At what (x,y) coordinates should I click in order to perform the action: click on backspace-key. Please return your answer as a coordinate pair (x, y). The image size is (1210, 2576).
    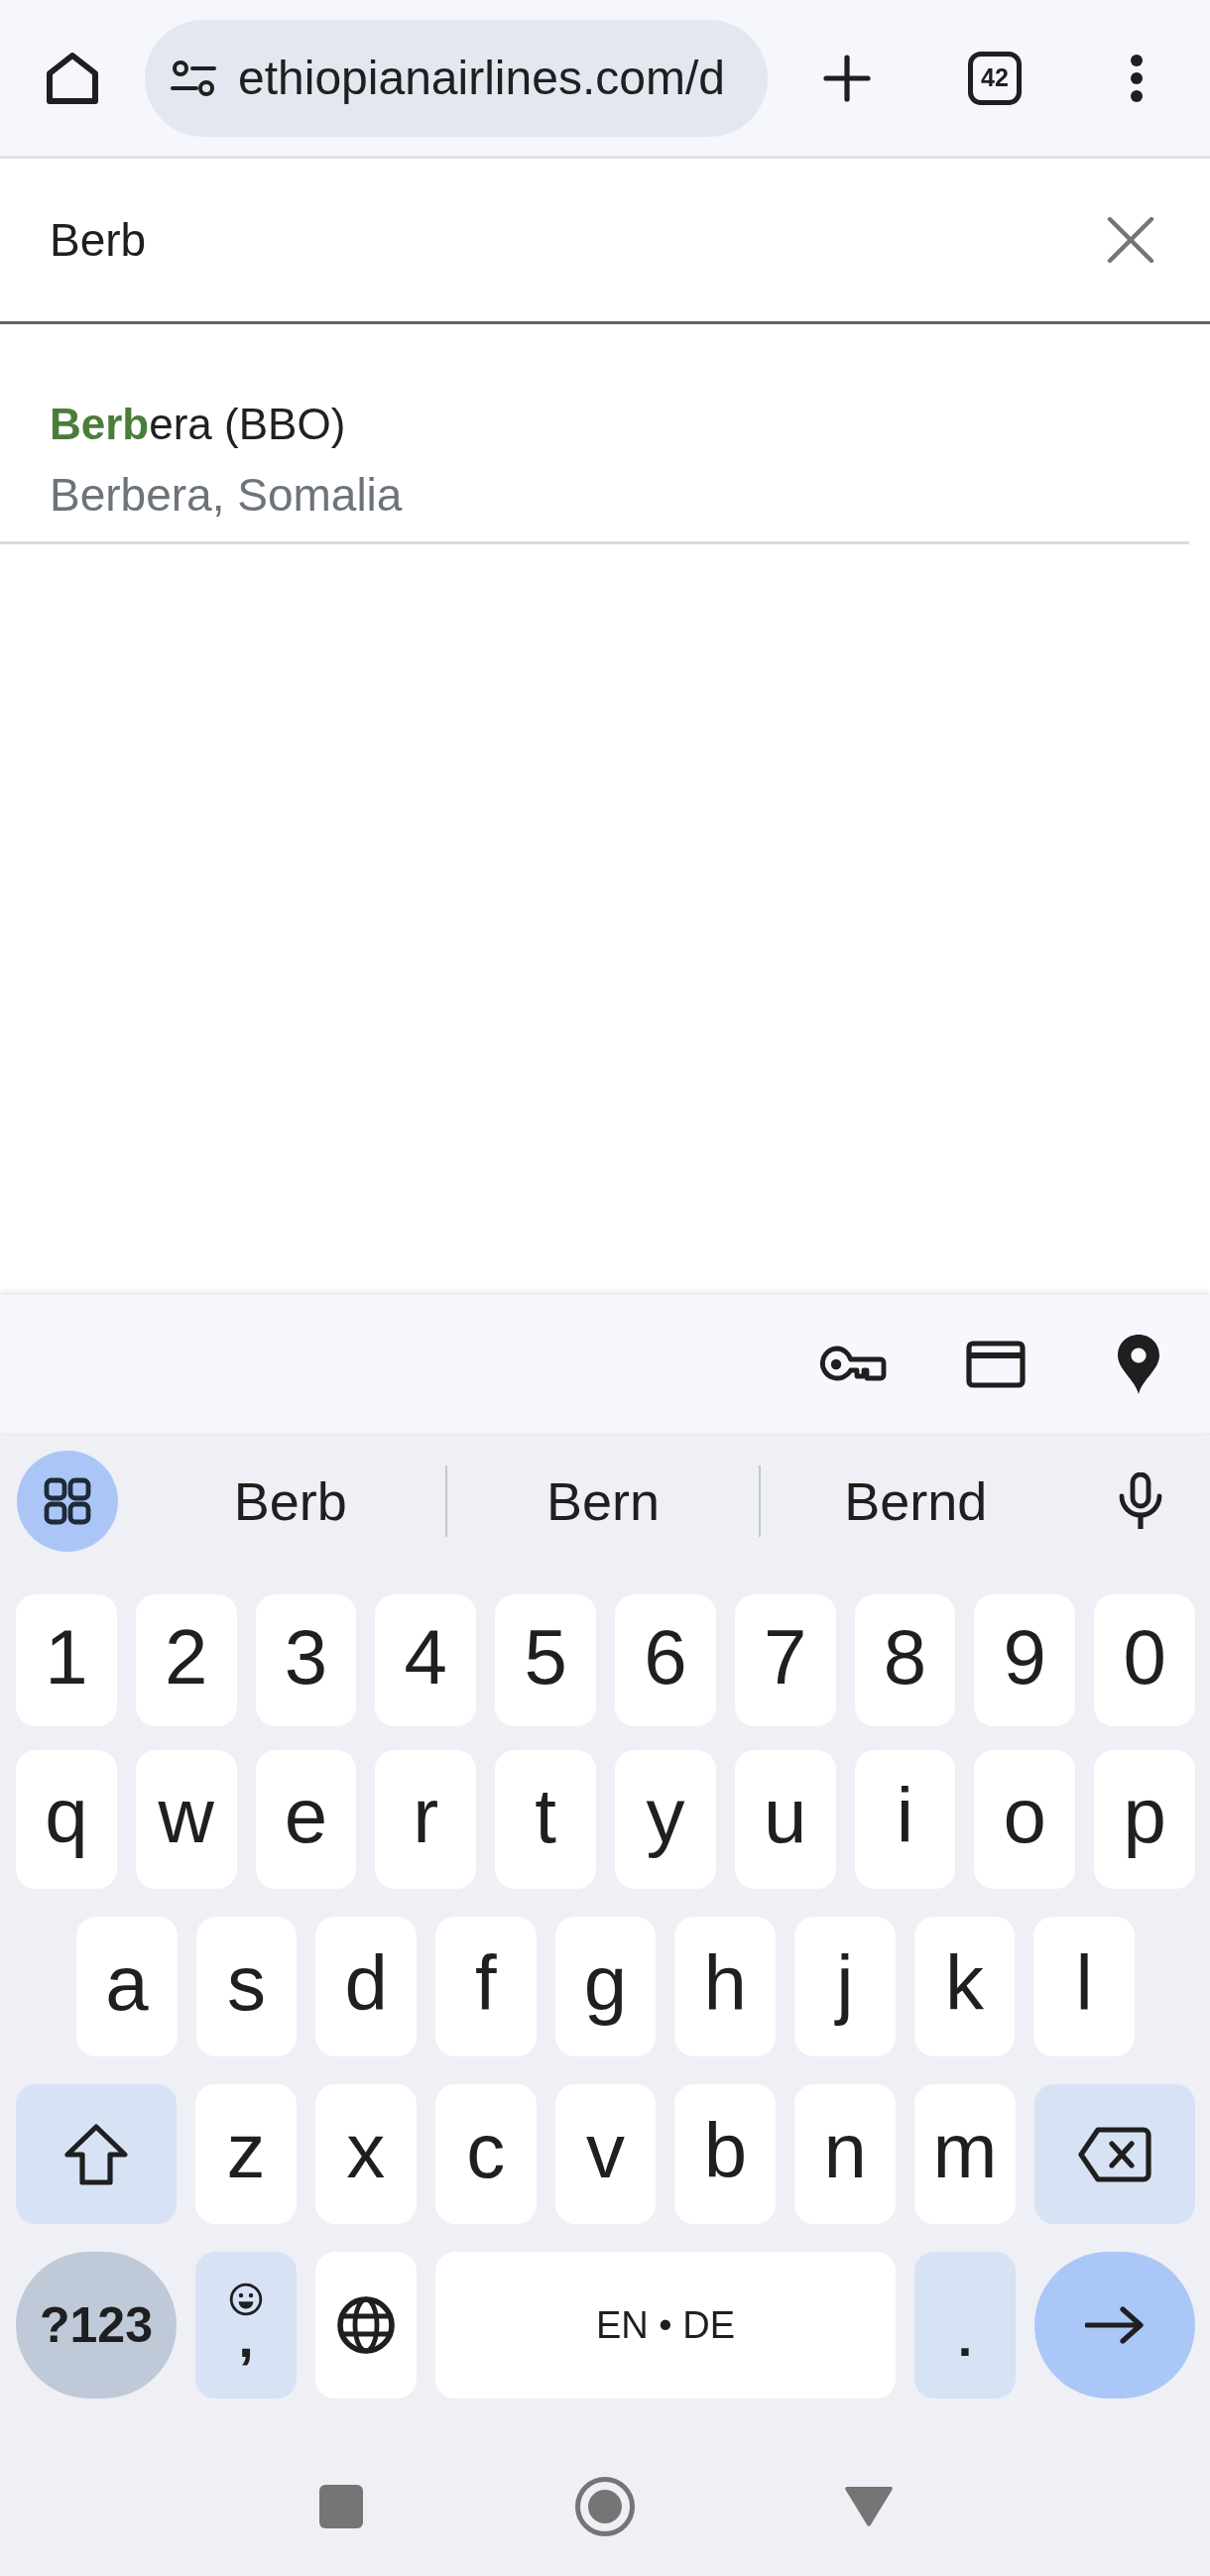
    Looking at the image, I should click on (1114, 2154).